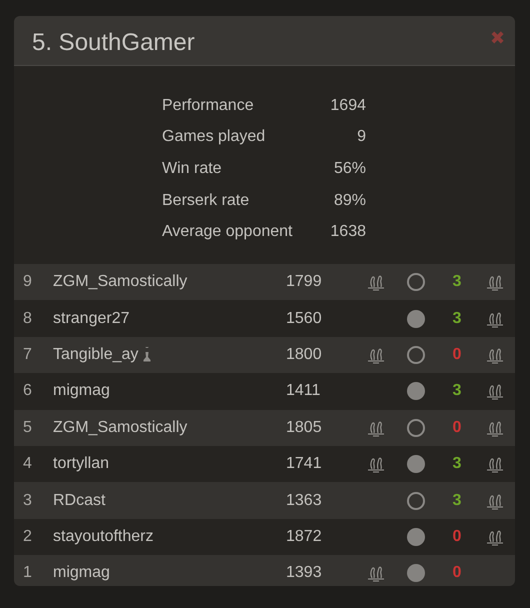  I want to click on game-row: 3 RDcast 1363 3, so click(264, 500).